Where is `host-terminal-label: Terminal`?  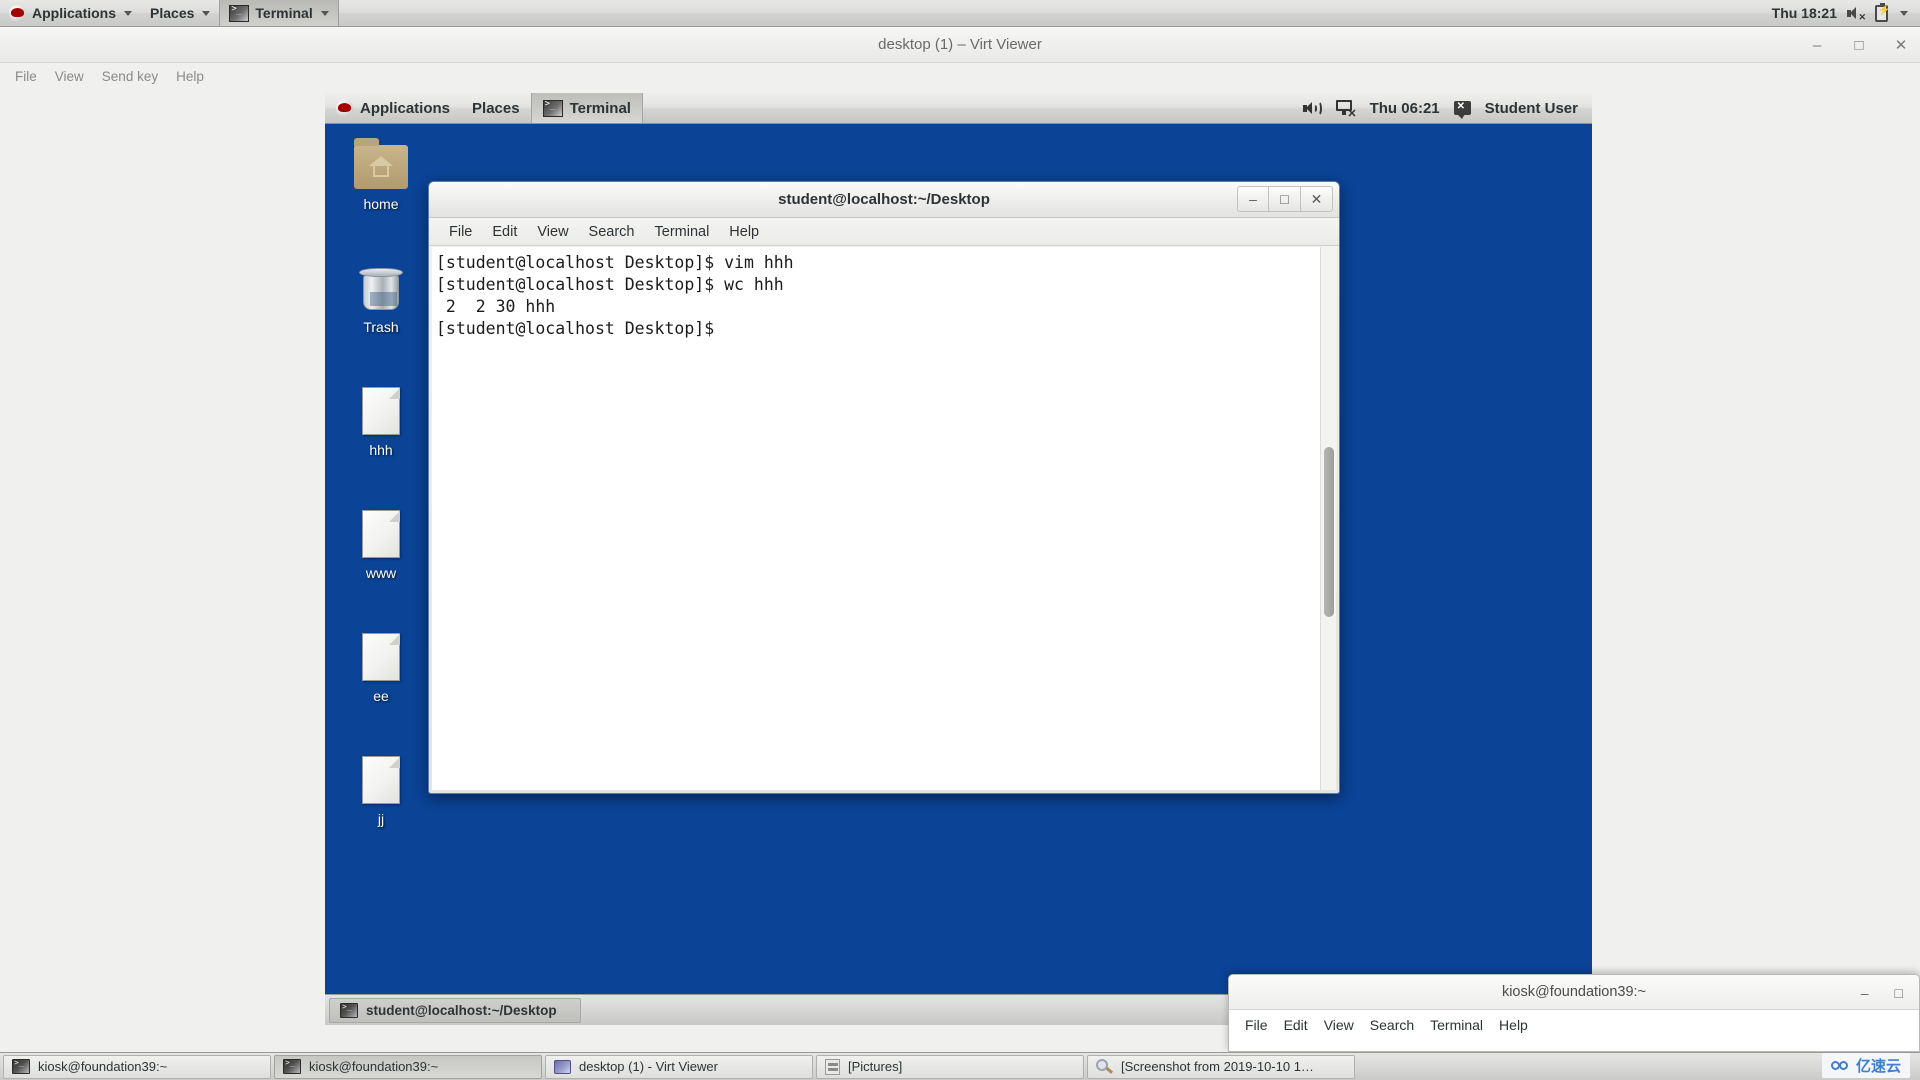
host-terminal-label: Terminal is located at coordinates (284, 13).